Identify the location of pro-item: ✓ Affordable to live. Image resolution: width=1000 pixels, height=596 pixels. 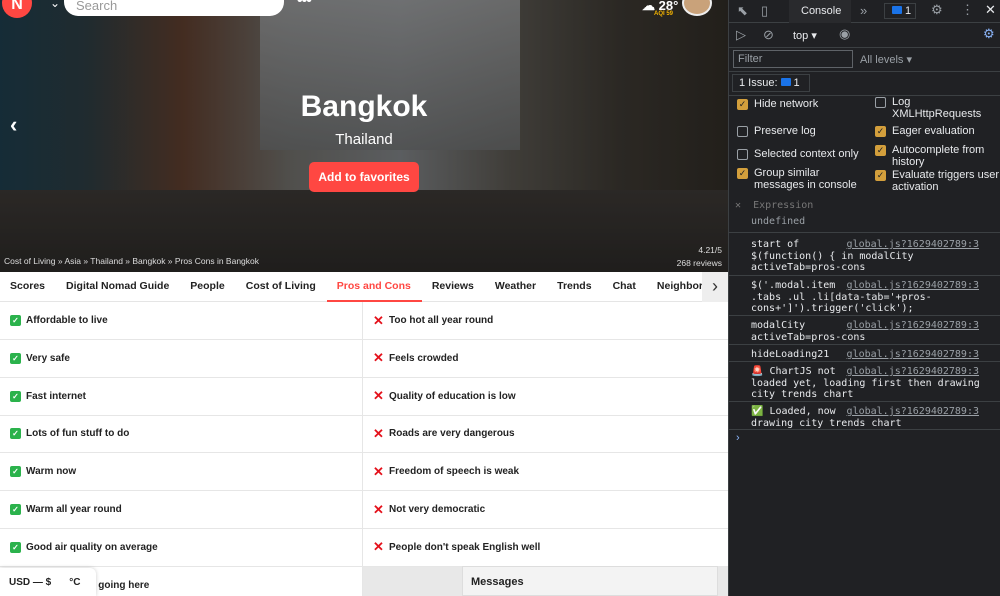
(181, 321).